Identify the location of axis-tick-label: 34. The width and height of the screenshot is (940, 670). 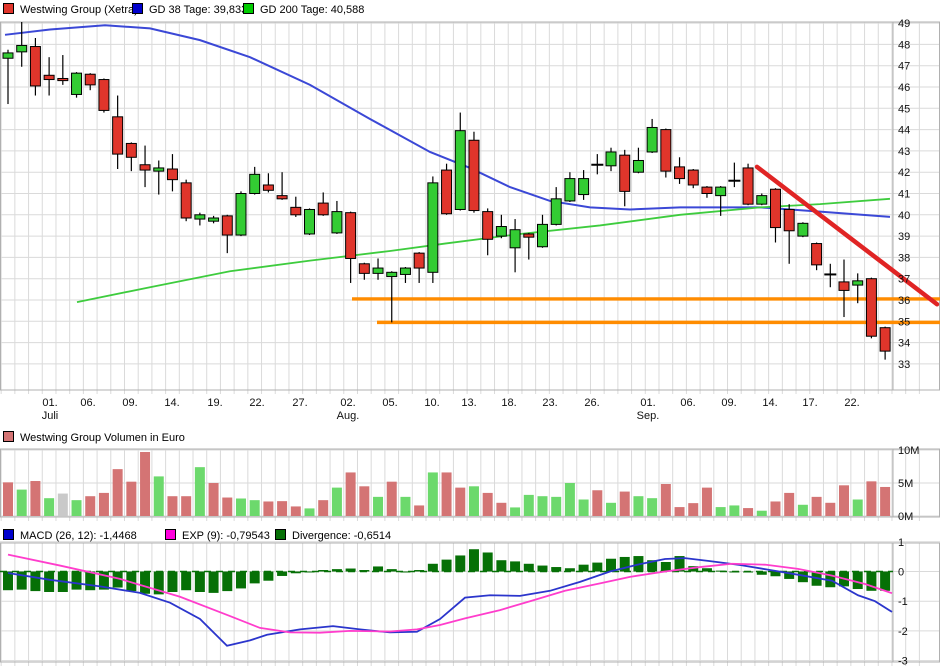
(904, 344).